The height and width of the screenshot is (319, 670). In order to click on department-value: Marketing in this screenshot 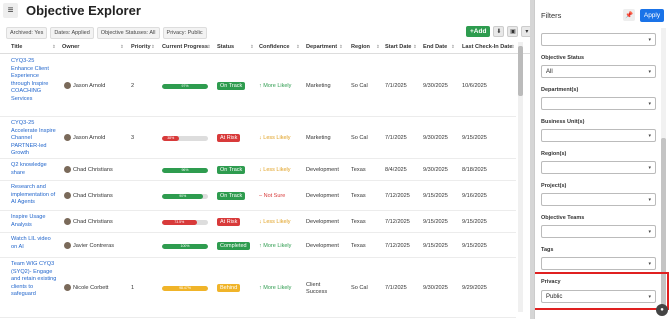, I will do `click(318, 86)`.